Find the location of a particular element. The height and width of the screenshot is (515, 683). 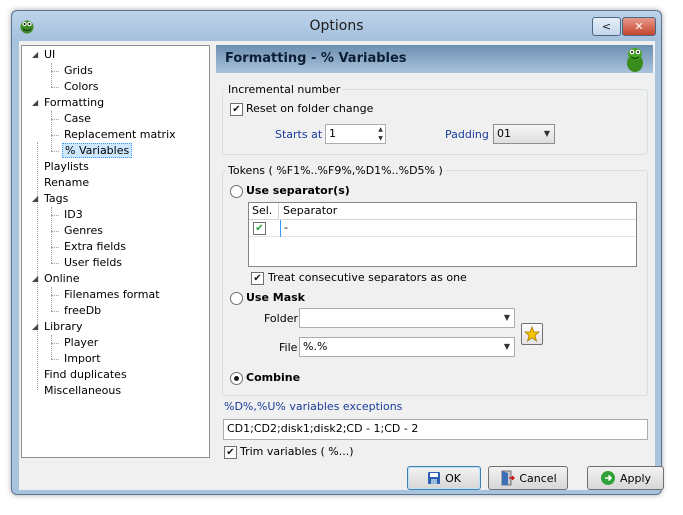

tree-item-import: Import is located at coordinates (82, 359).